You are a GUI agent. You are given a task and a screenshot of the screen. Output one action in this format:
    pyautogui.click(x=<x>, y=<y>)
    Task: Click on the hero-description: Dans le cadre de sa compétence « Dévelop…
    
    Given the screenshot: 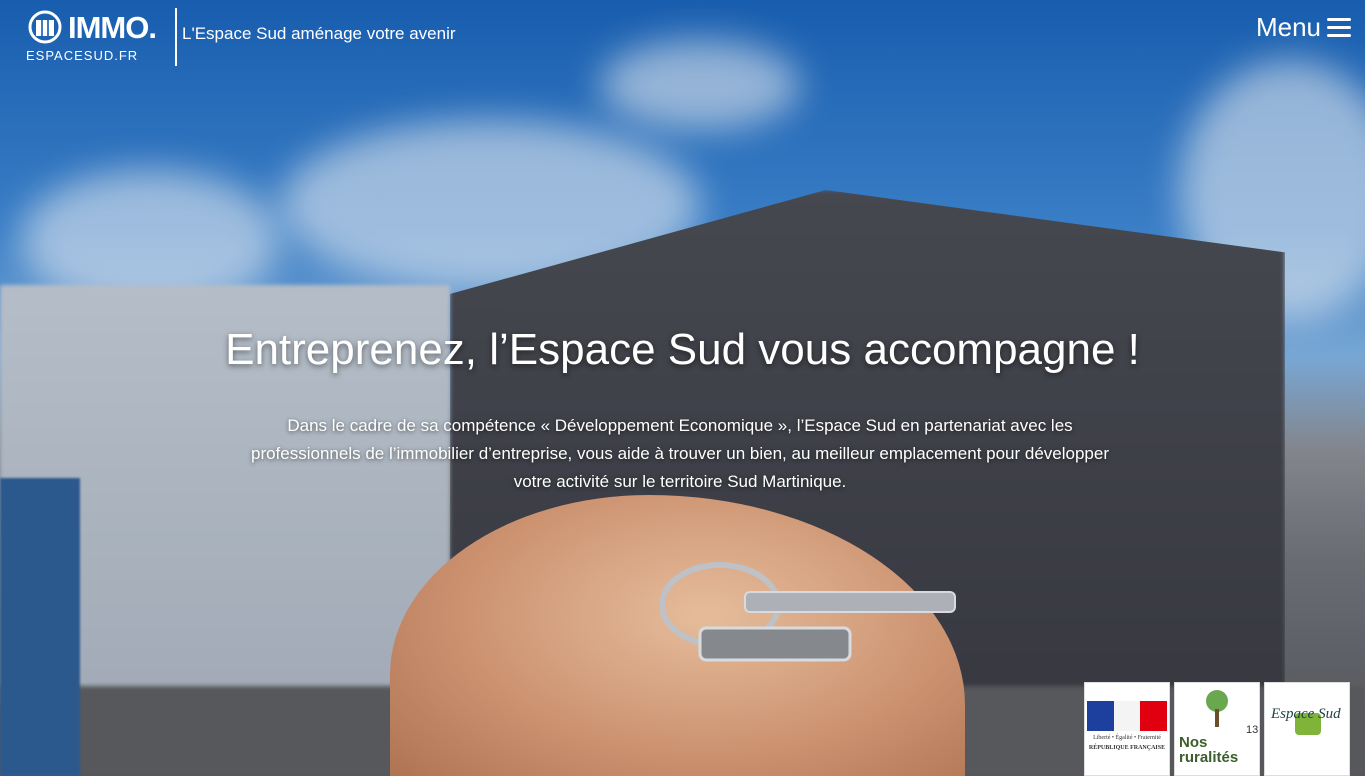 What is the action you would take?
    pyautogui.click(x=680, y=453)
    